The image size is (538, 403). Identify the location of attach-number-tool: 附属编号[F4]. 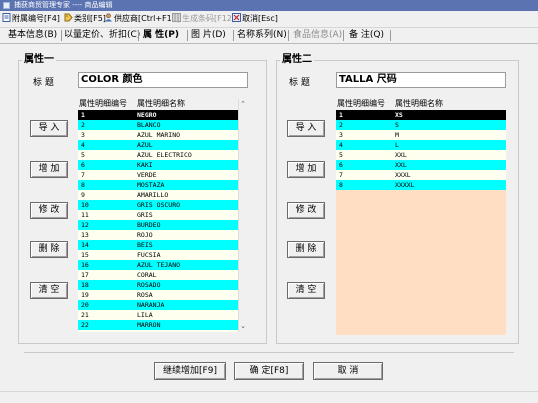
(31, 19).